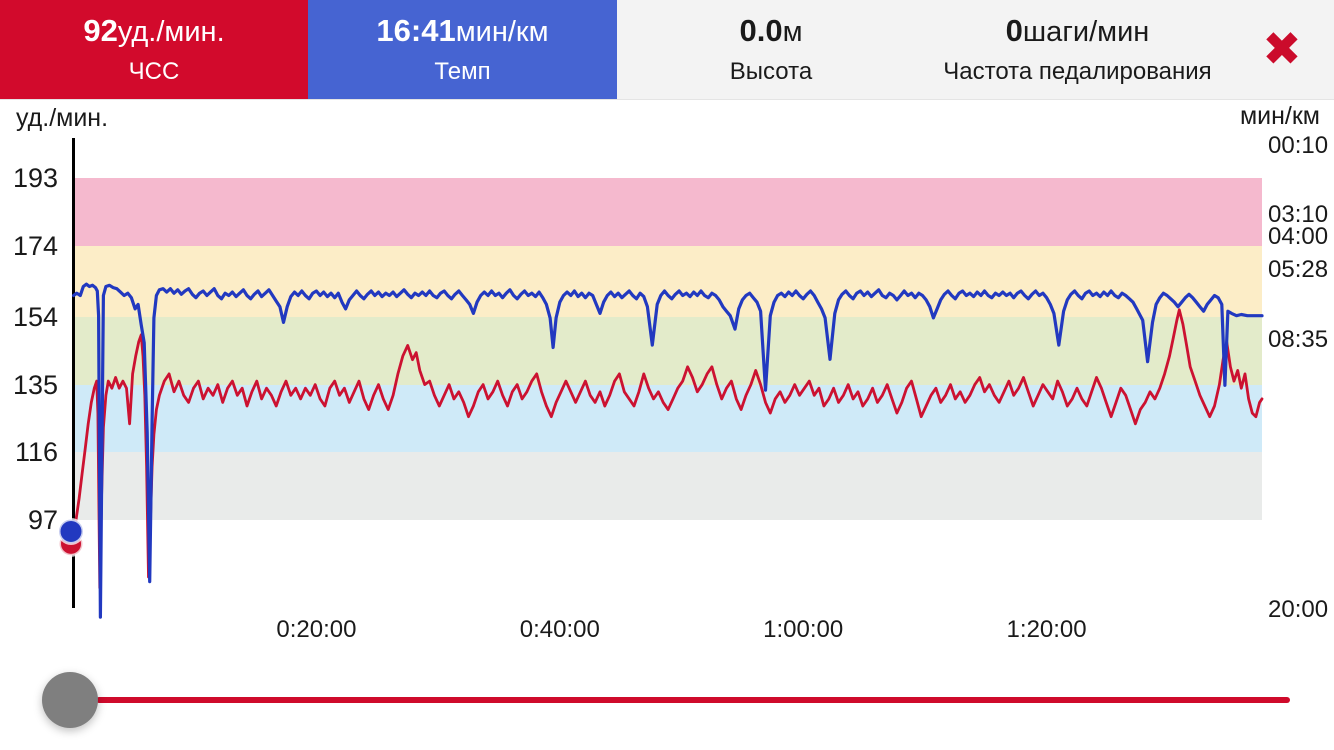 The image size is (1334, 750). Describe the element at coordinates (36, 452) in the screenshot. I see `hr-axis-tick: 116` at that location.